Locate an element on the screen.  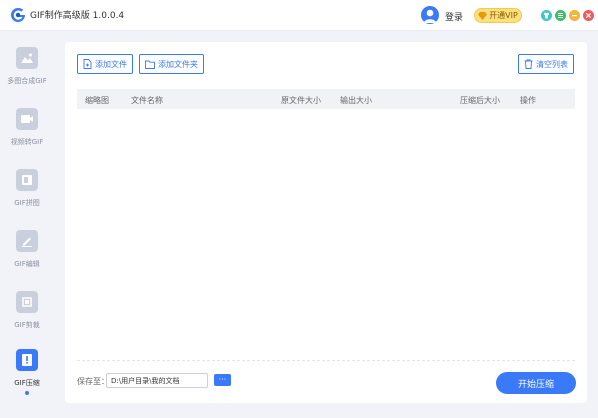
add-file-button: 添加文件 is located at coordinates (105, 64).